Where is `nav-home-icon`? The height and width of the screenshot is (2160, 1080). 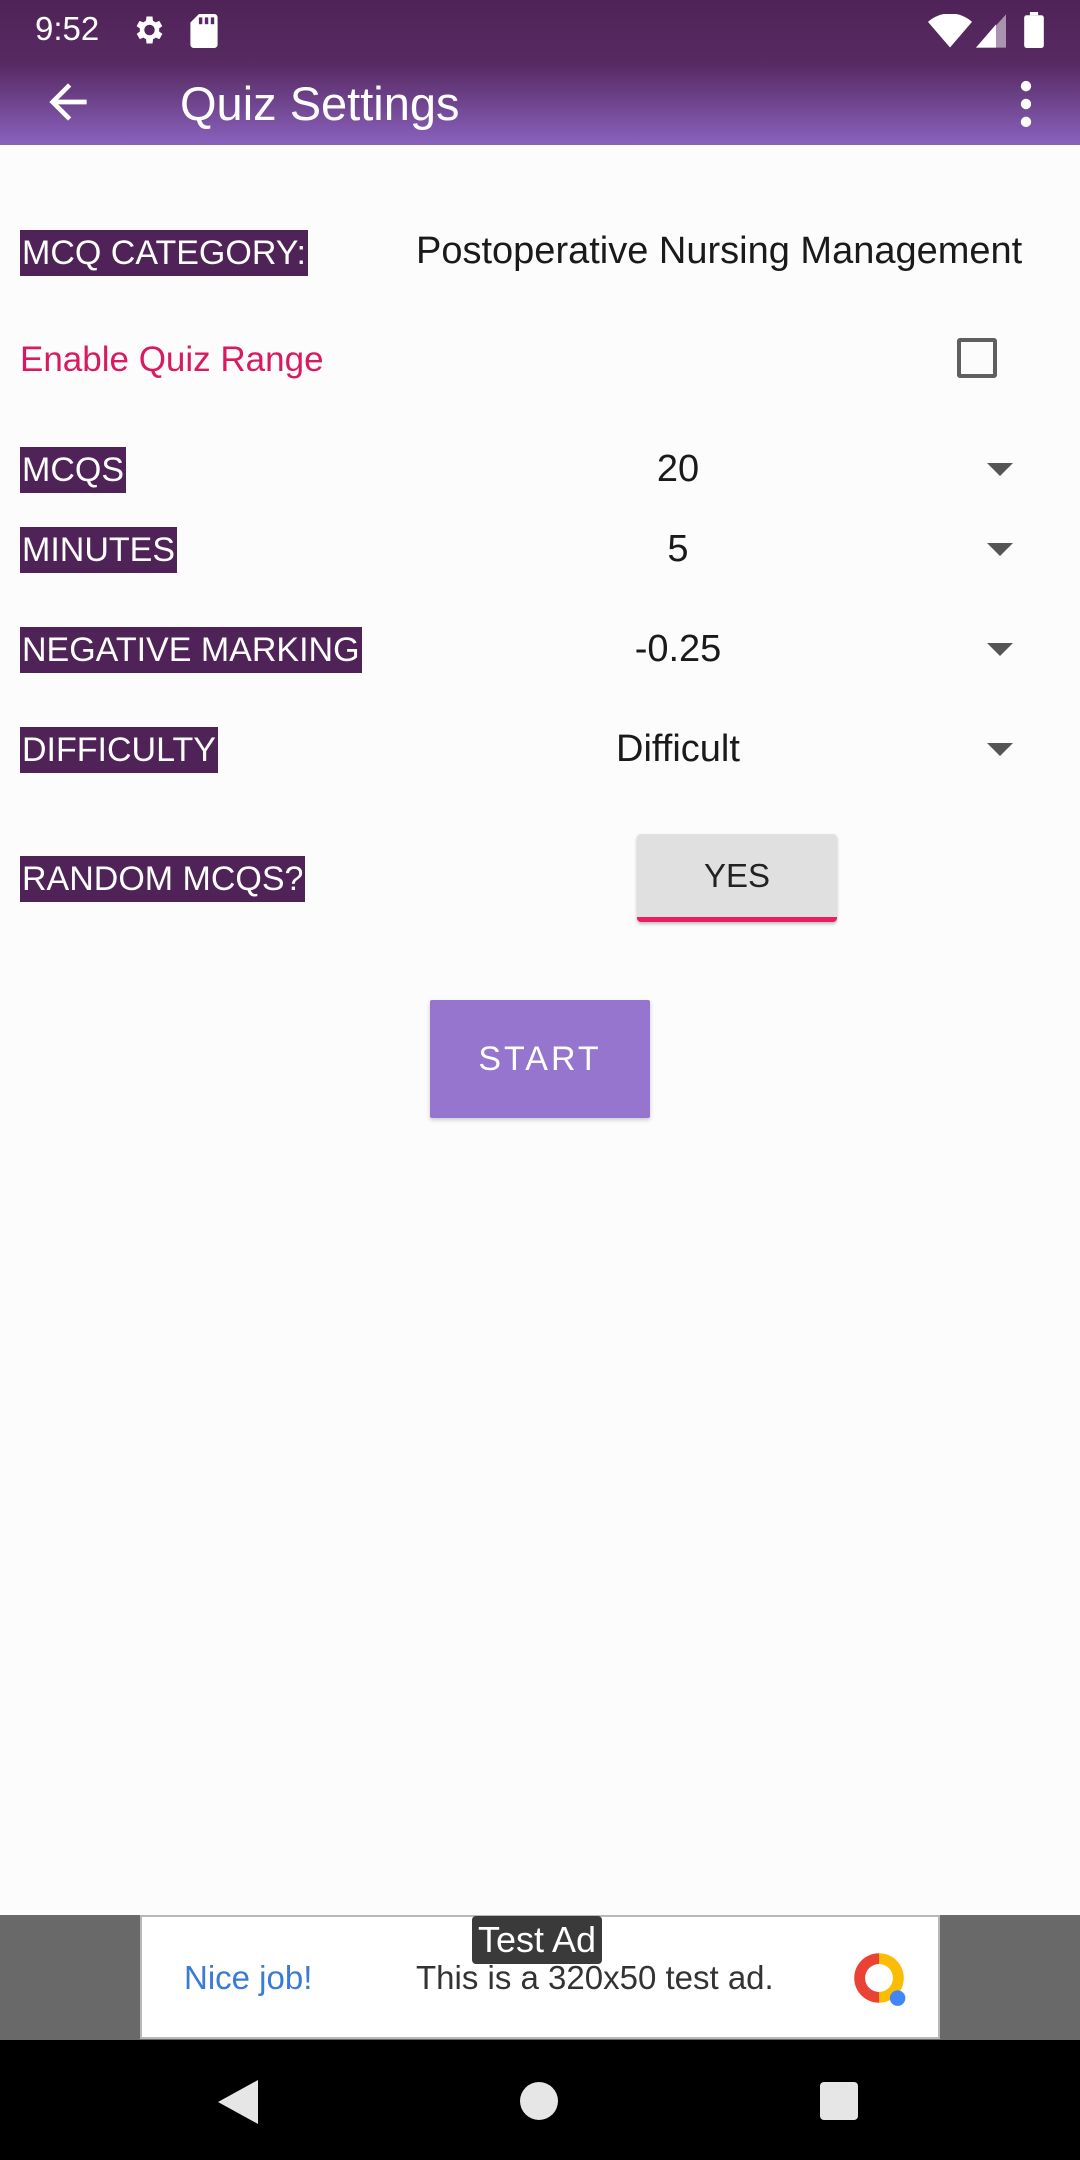 nav-home-icon is located at coordinates (539, 2101).